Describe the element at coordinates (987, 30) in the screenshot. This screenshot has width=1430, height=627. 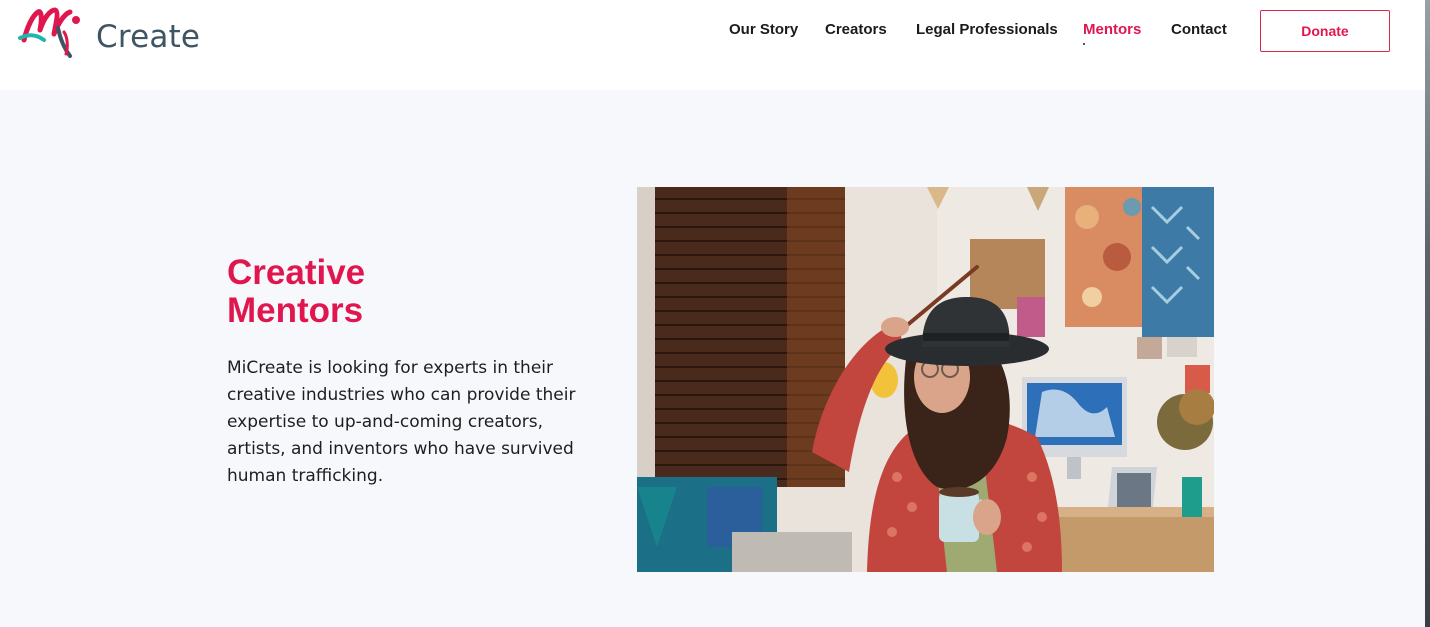
I see `nav-legal-professionals: Legal Professionals` at that location.